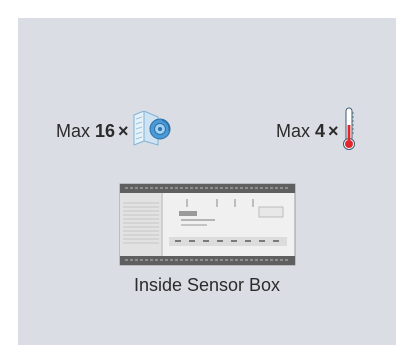  Describe the element at coordinates (105, 130) in the screenshot. I see `max-count: 16` at that location.